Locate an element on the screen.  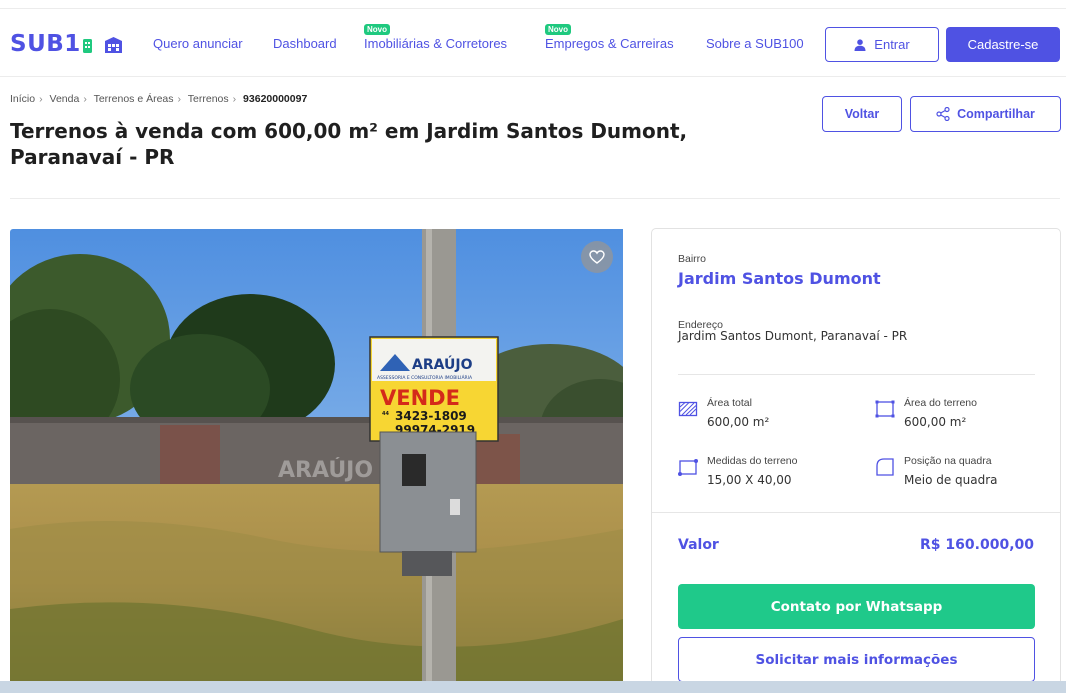
sign-phone-1: 3423-1809 is located at coordinates (431, 416).